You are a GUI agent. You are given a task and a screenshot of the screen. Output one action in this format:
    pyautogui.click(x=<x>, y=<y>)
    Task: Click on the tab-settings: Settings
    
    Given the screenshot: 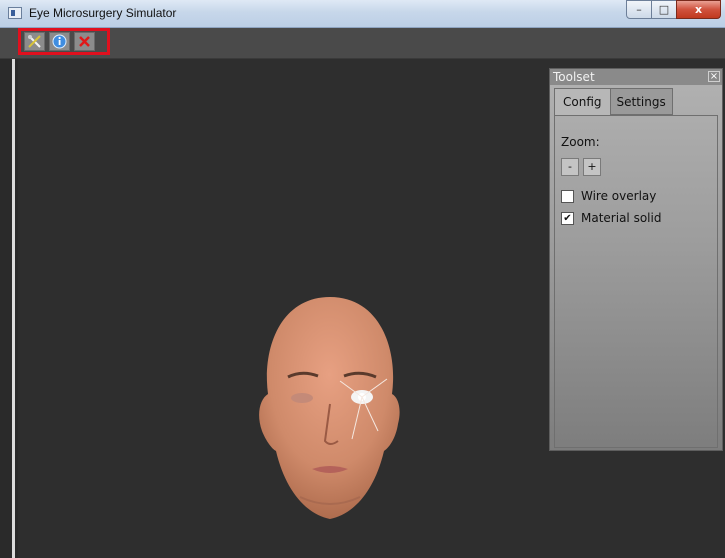 What is the action you would take?
    pyautogui.click(x=641, y=101)
    